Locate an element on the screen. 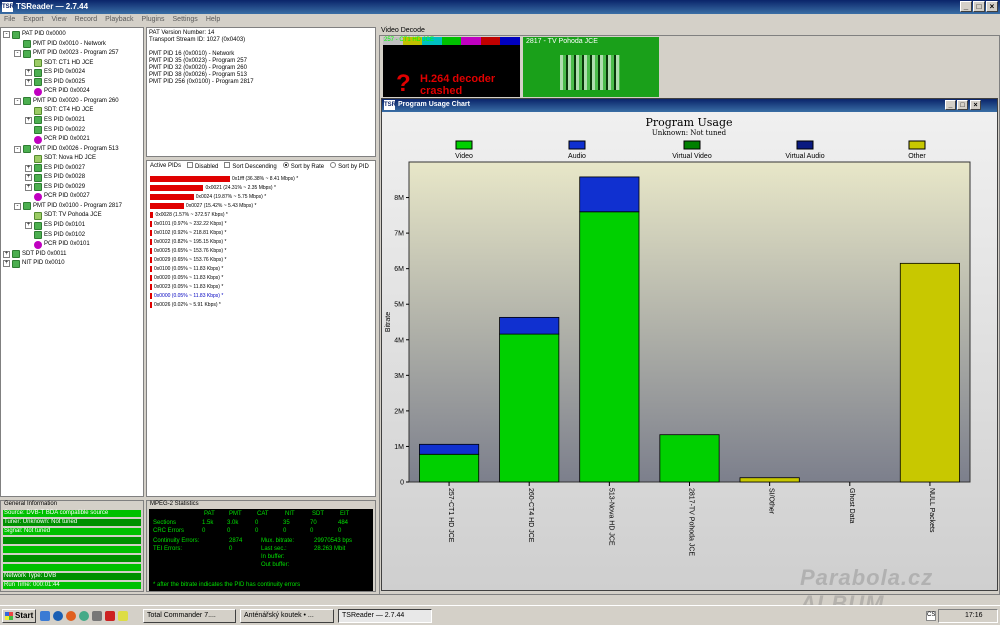 The image size is (1000, 625). menu-item-file: File is located at coordinates (9, 18).